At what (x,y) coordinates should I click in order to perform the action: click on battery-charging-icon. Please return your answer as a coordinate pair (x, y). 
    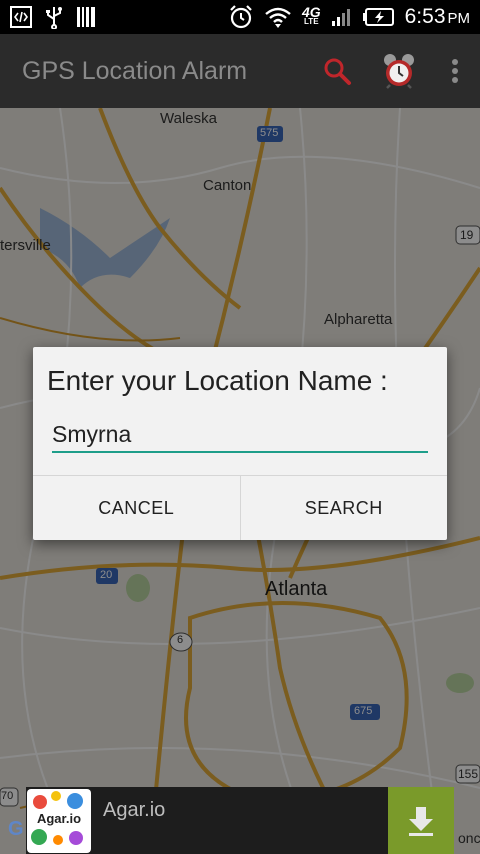
    Looking at the image, I should click on (378, 17).